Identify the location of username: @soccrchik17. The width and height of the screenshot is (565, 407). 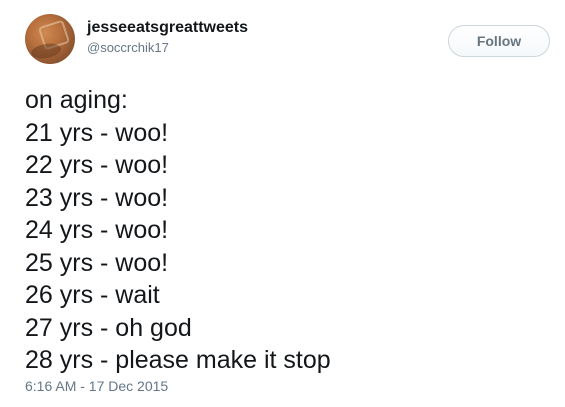
(167, 48).